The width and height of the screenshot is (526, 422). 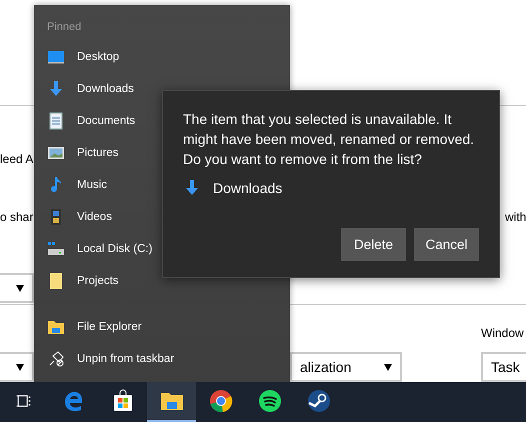 I want to click on setting-label: leed A, so click(x=17, y=159).